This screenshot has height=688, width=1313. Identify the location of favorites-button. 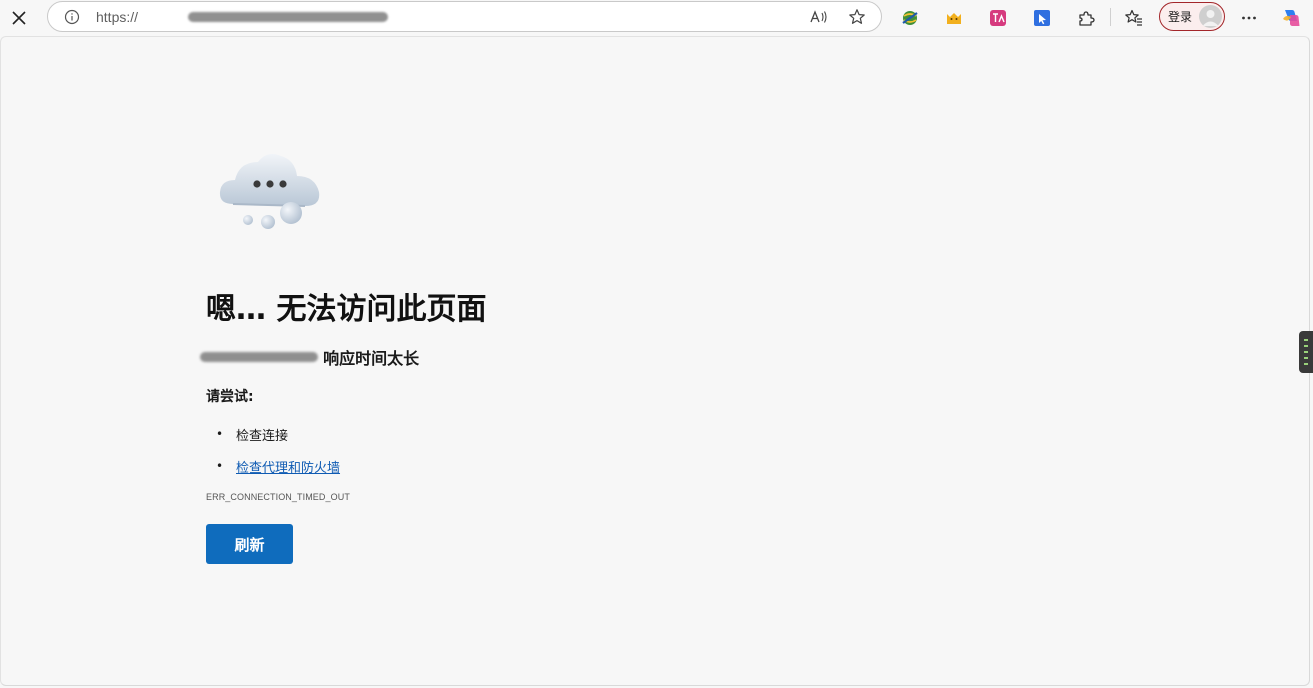
(1134, 18).